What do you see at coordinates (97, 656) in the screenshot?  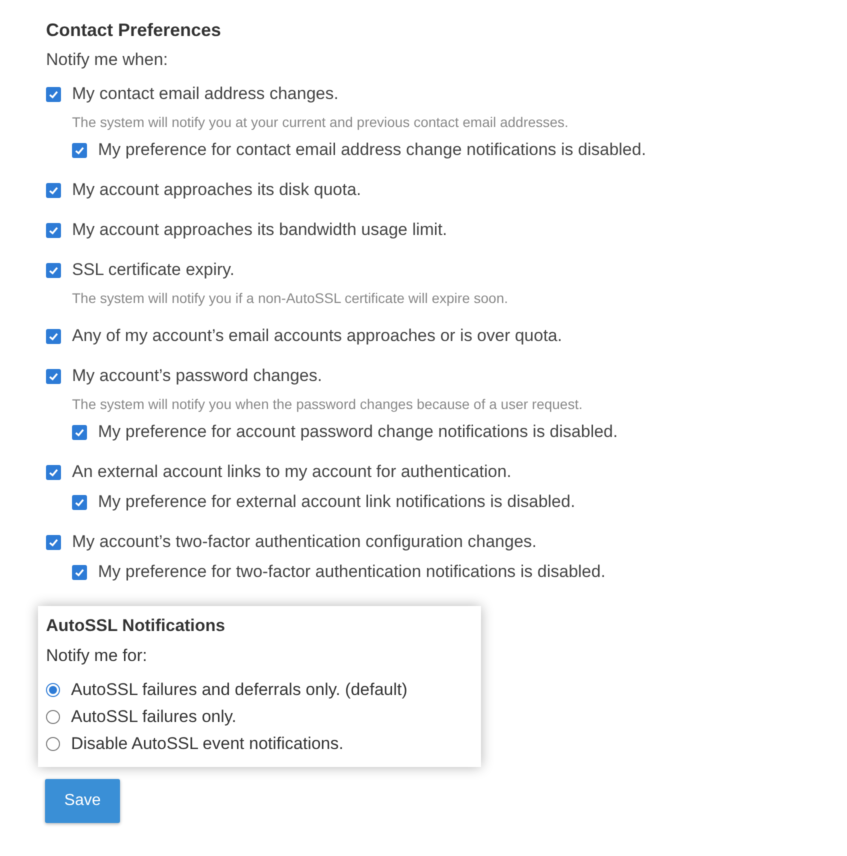 I see `section-intro: Notify me for:` at bounding box center [97, 656].